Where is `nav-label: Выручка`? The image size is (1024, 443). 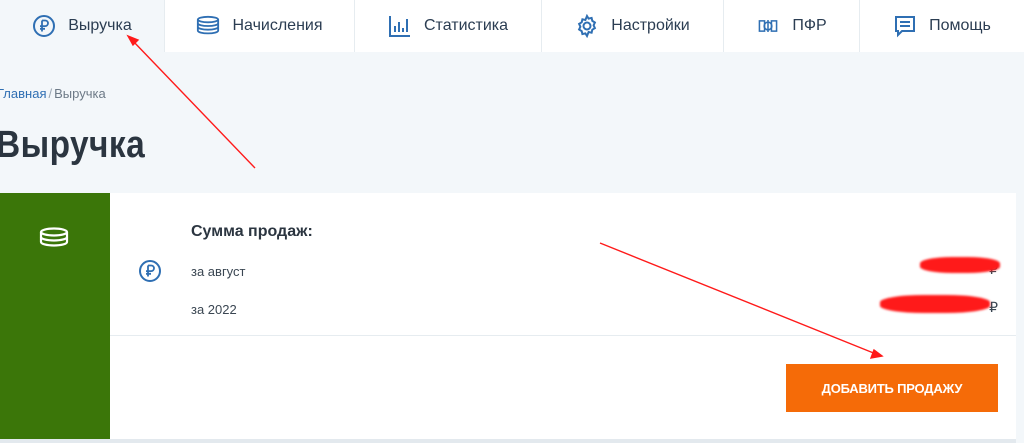
nav-label: Выручка is located at coordinates (100, 25).